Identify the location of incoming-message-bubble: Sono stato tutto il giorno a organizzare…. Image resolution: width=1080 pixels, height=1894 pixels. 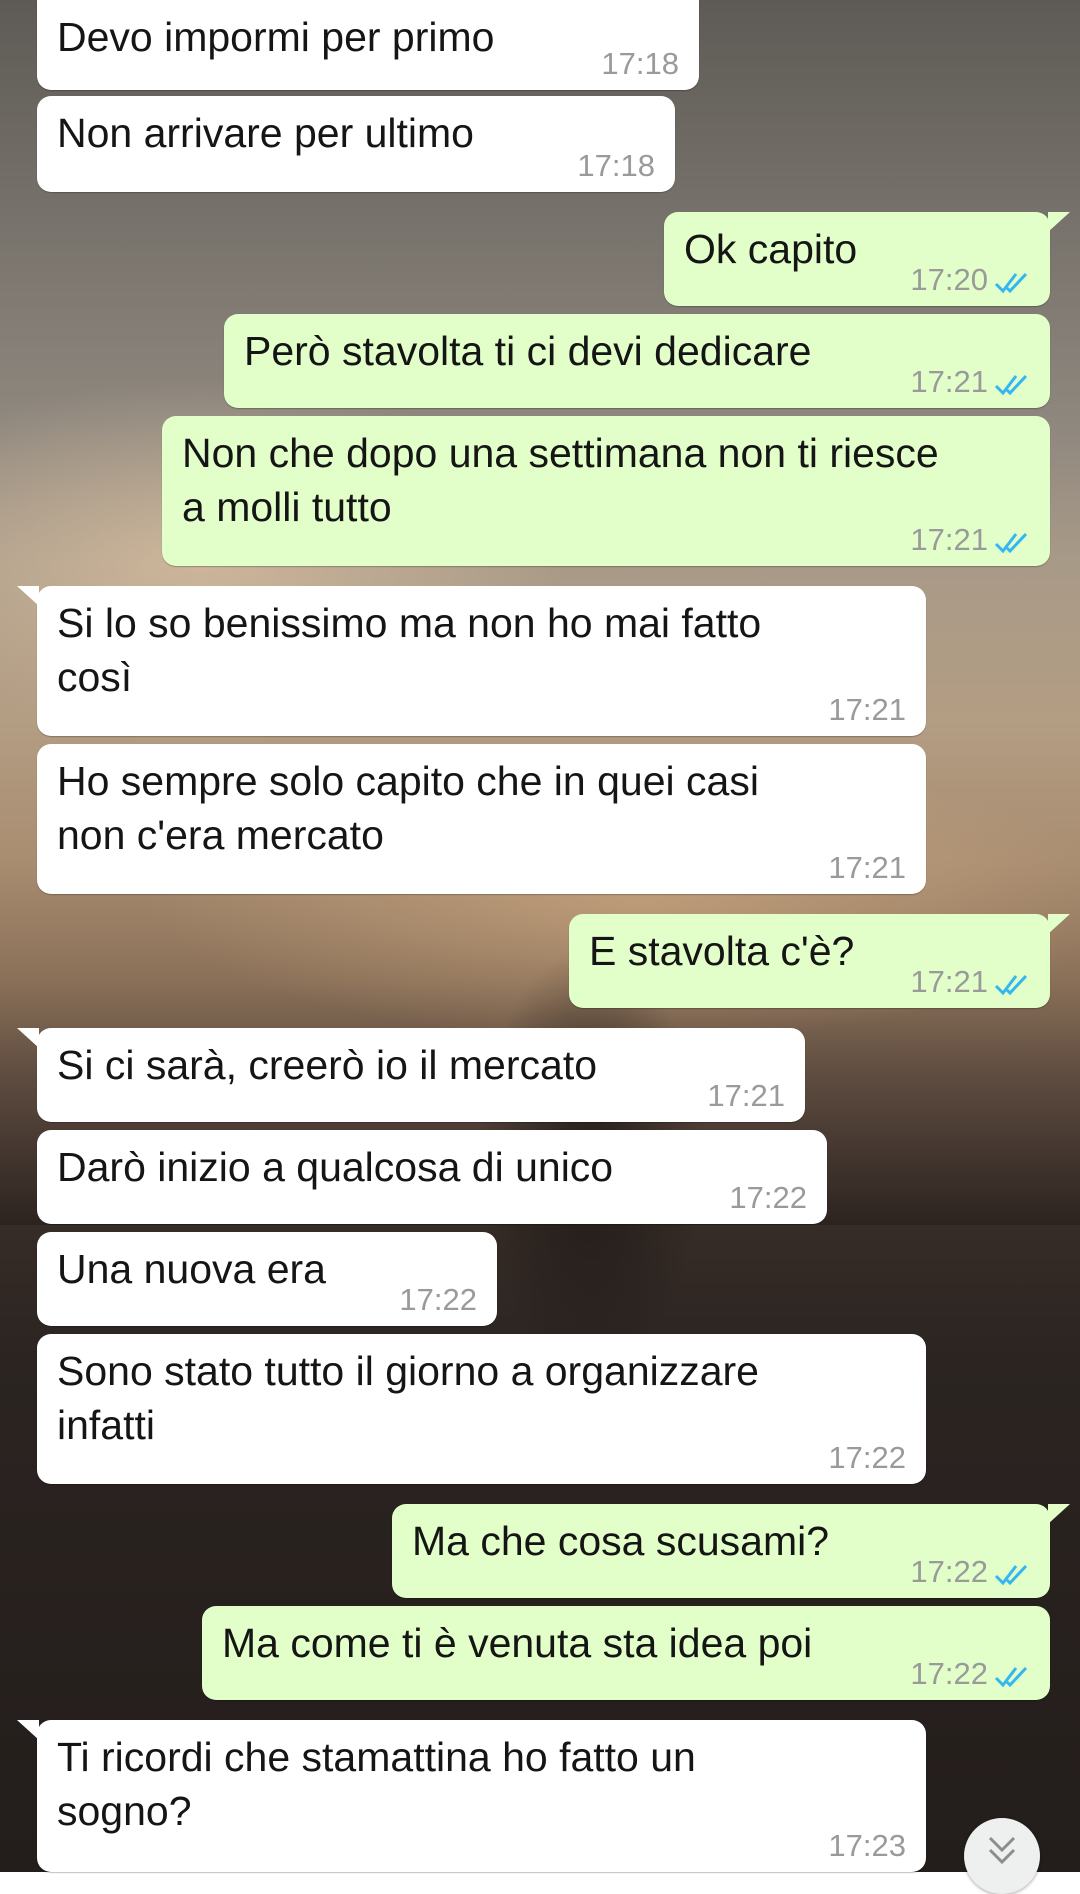
(481, 1409).